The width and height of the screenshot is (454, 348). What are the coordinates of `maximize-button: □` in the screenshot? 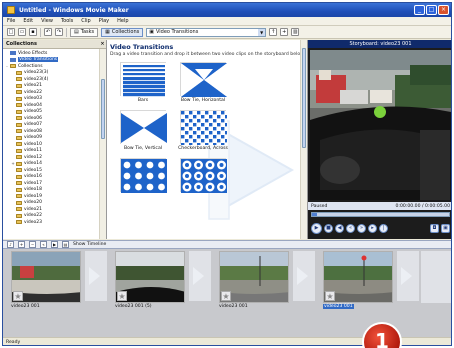 It's located at (431, 10).